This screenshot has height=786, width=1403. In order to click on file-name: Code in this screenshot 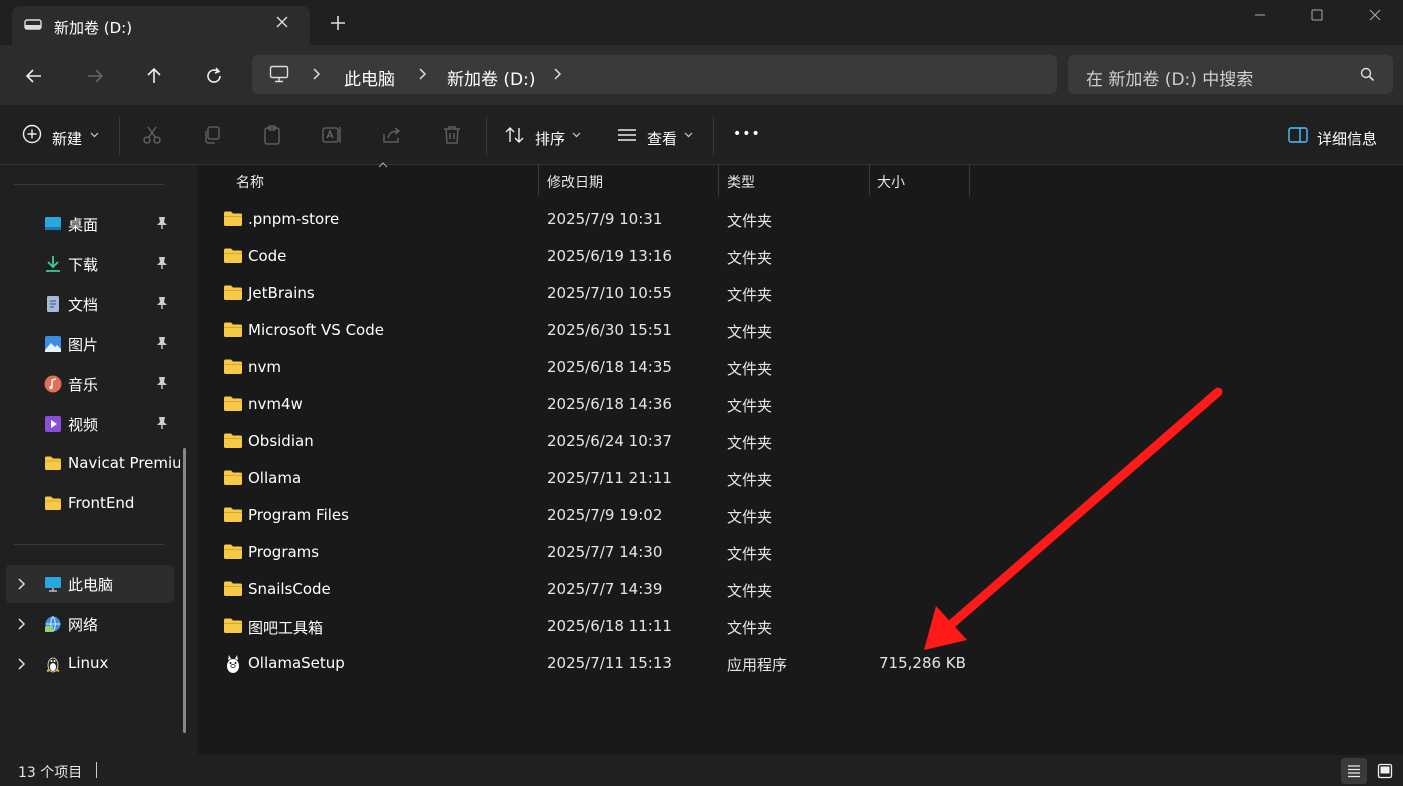, I will do `click(267, 256)`.